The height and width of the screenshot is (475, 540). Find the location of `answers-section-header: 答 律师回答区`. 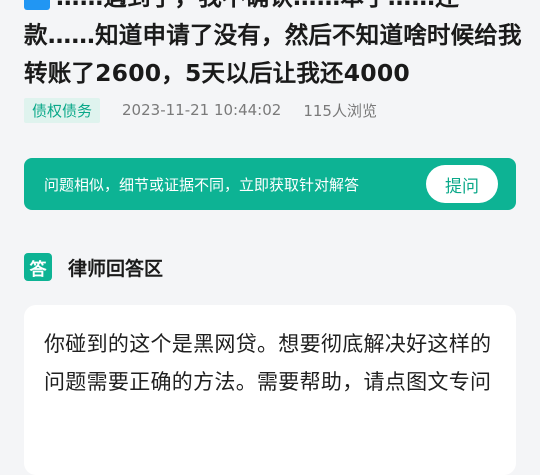

answers-section-header: 答 律师回答区 is located at coordinates (93, 267).